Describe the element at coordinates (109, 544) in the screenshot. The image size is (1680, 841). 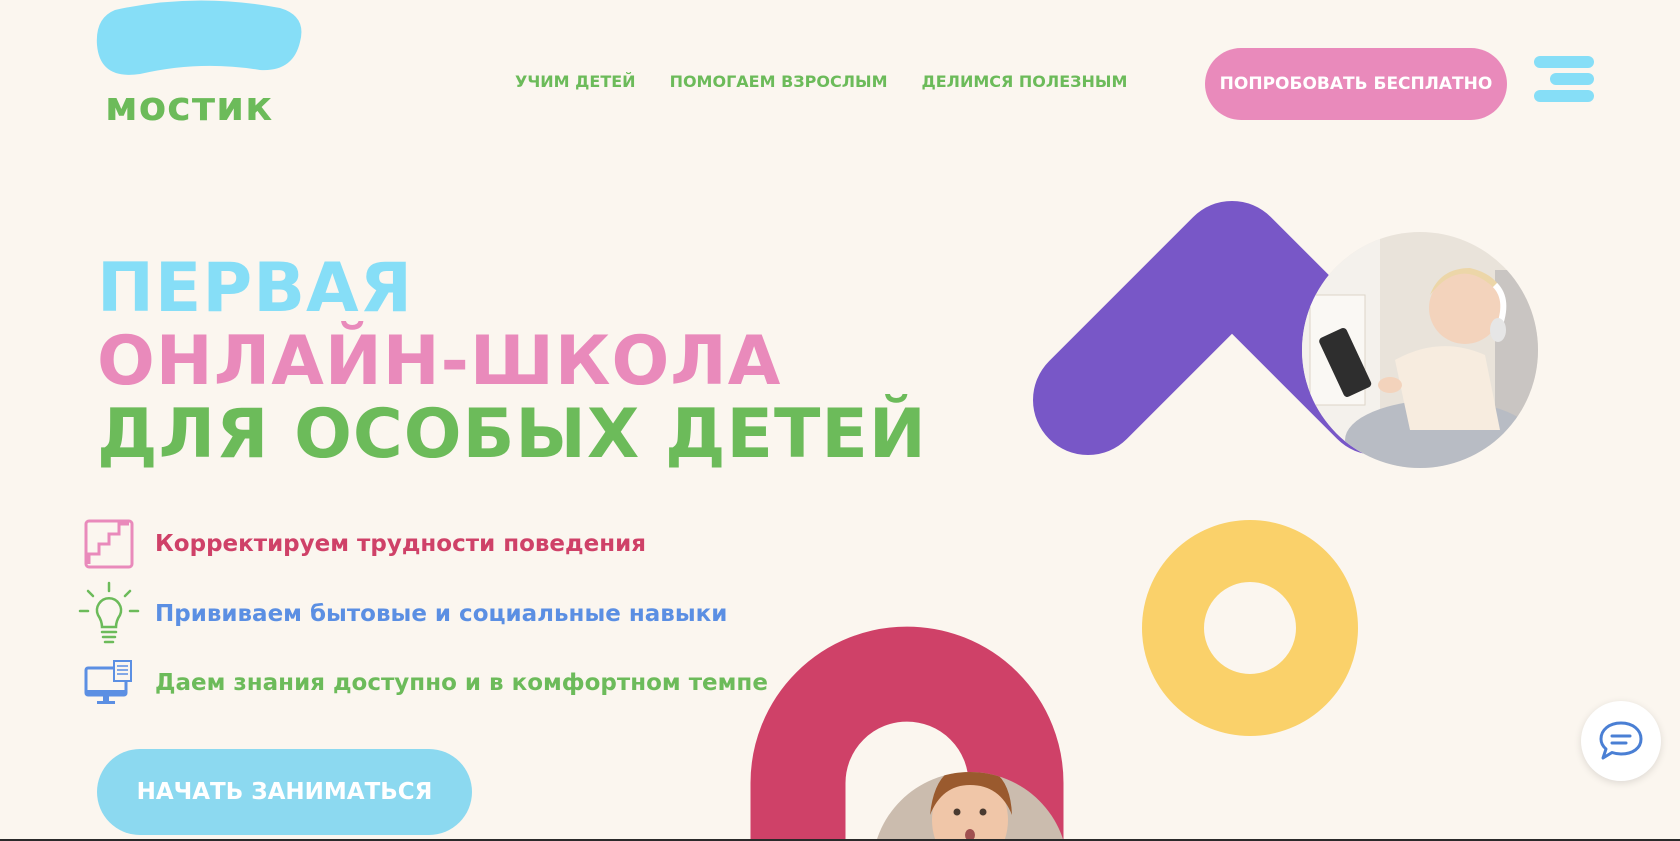
I see `stairs-icon` at that location.